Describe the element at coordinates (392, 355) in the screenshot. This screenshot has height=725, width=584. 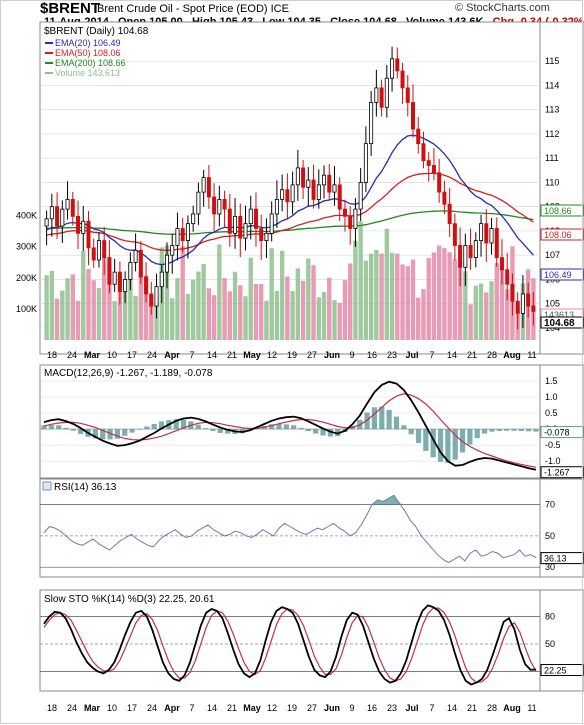
I see `price-x-label: 23` at that location.